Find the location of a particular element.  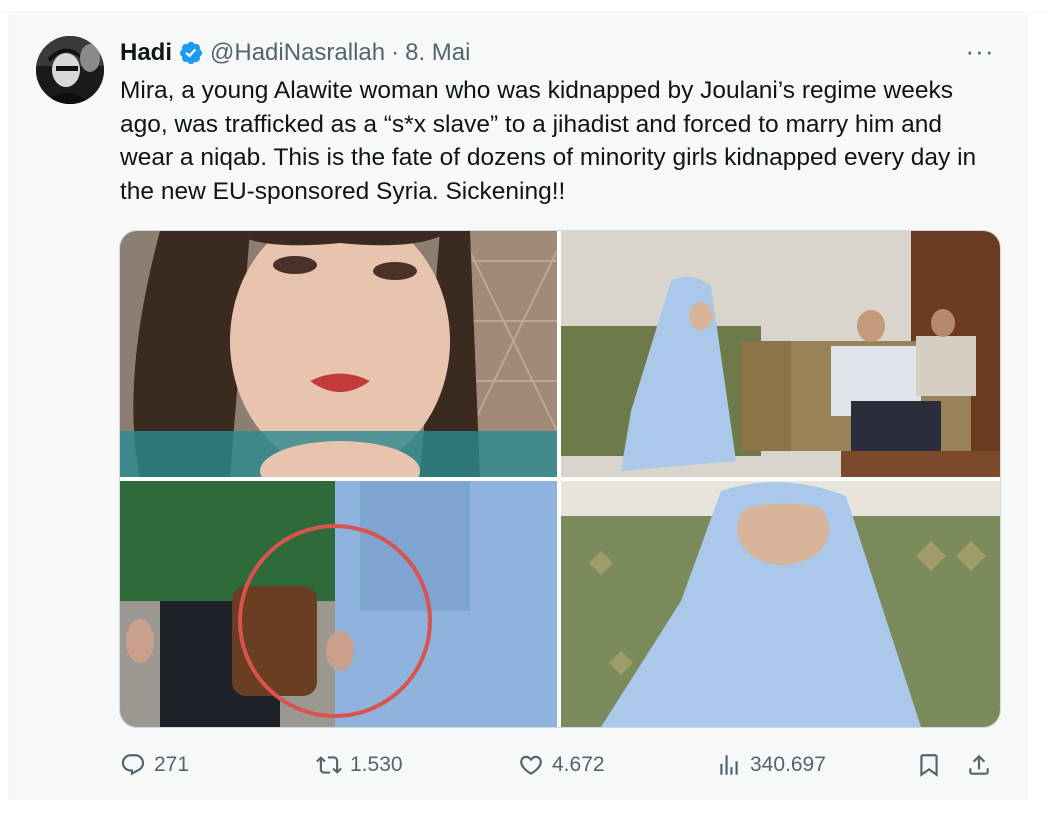

reply-button: 271 is located at coordinates (154, 765).